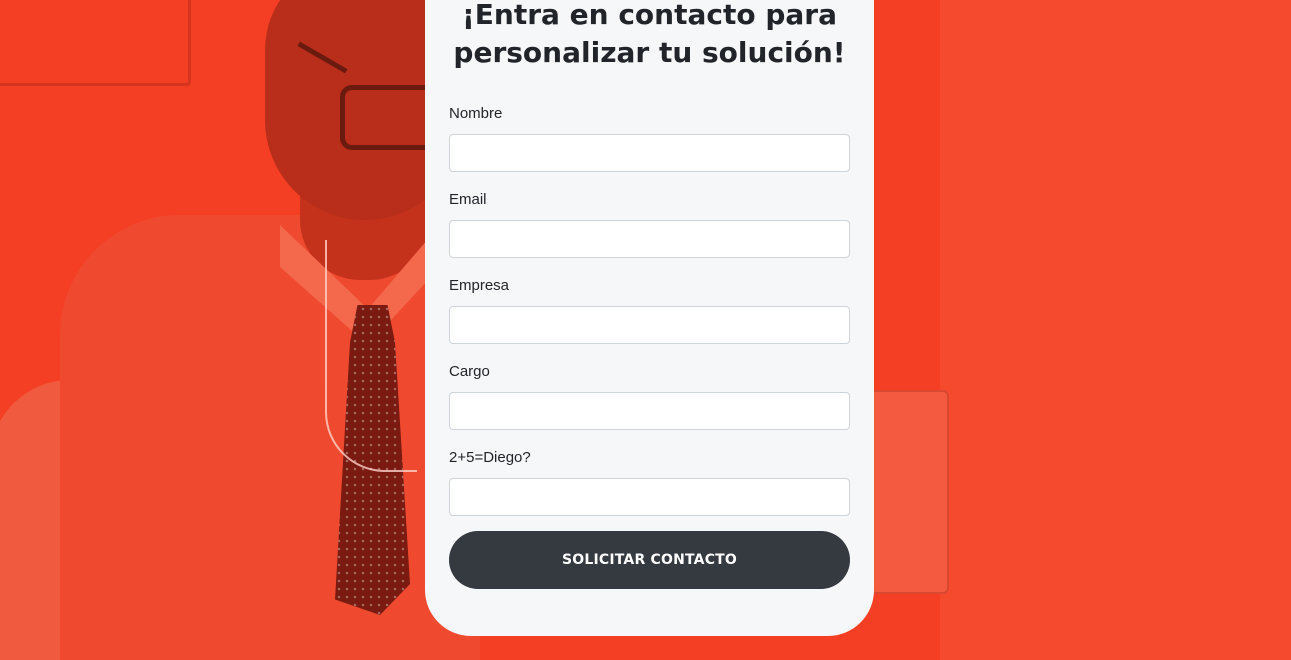 The height and width of the screenshot is (660, 1291). Describe the element at coordinates (649, 411) in the screenshot. I see `cargo-input` at that location.